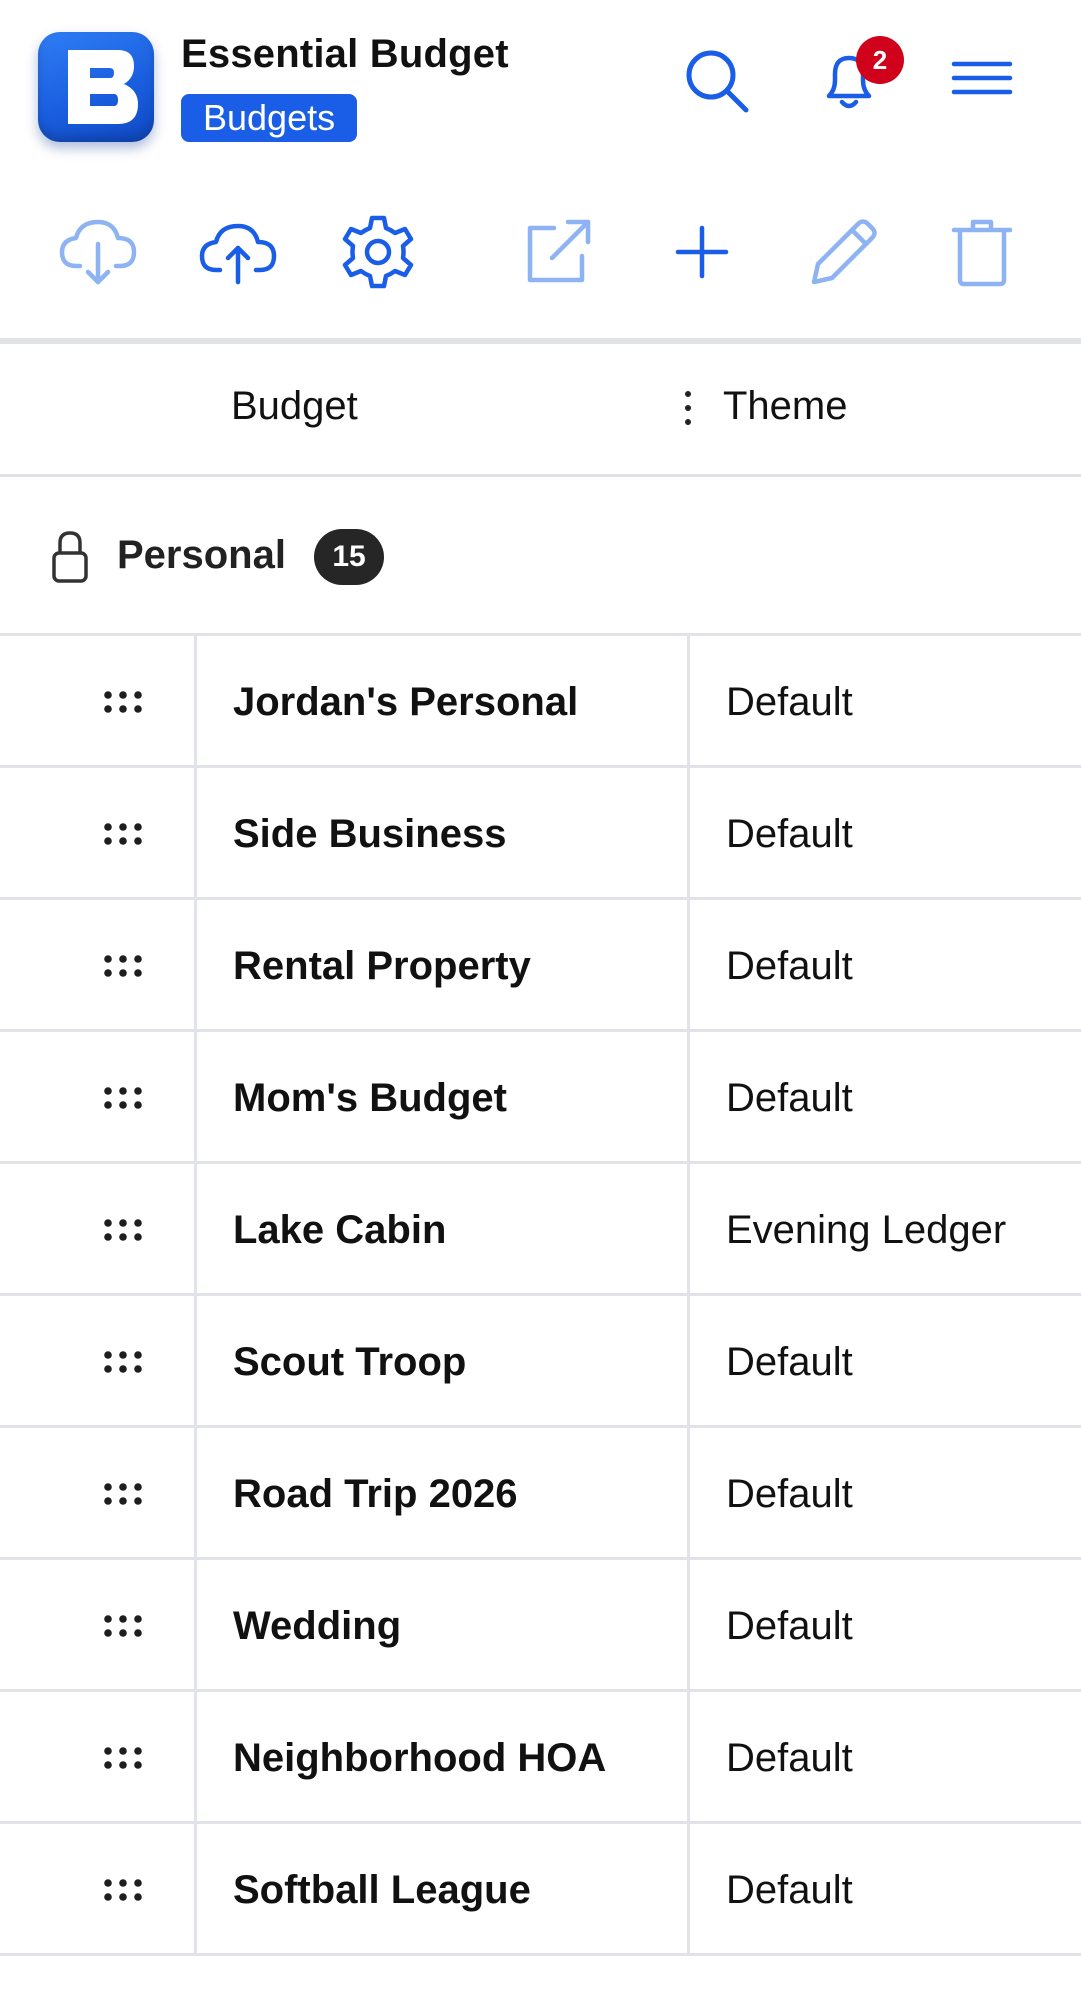  Describe the element at coordinates (443, 700) in the screenshot. I see `budget-name-cell: Jordan's Personal` at that location.